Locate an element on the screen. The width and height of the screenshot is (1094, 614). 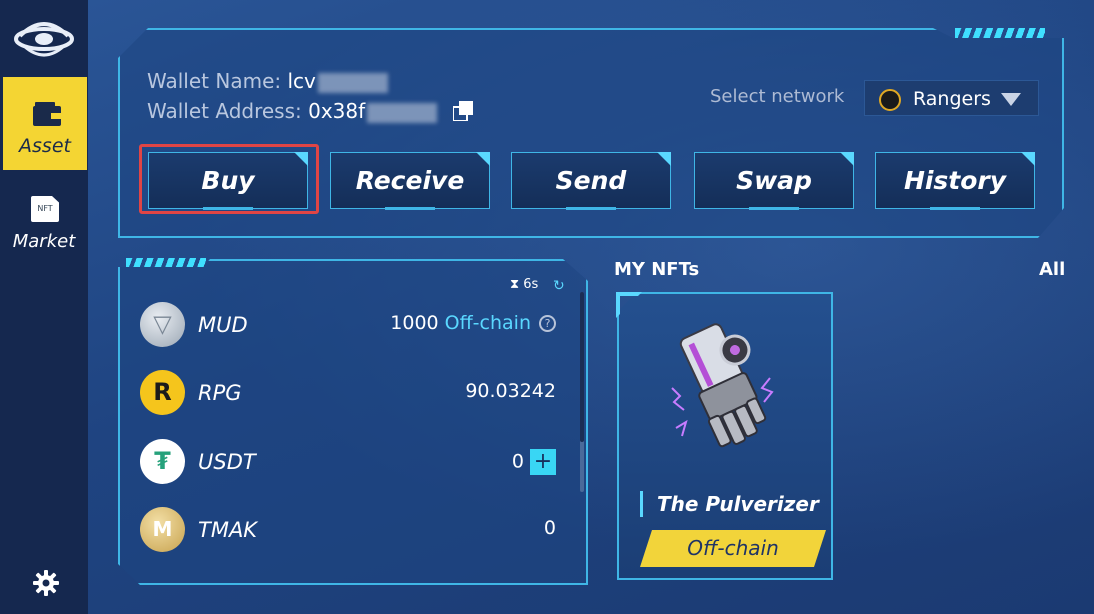
nft-status-badge: Off-chain is located at coordinates (733, 548).